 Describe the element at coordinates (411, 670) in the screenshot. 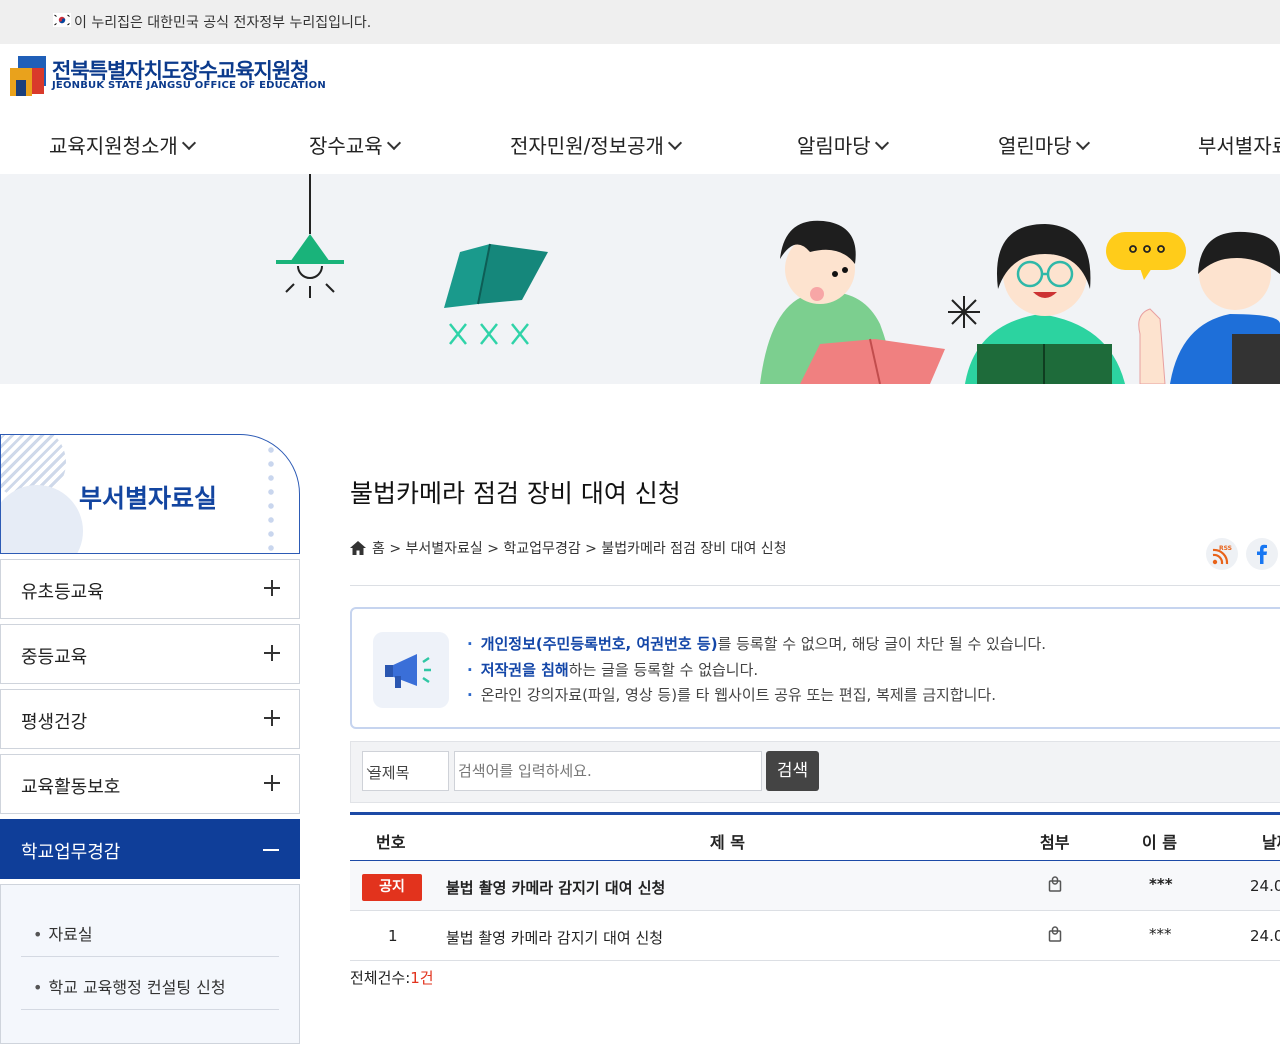

I see `megaphone-icon` at that location.